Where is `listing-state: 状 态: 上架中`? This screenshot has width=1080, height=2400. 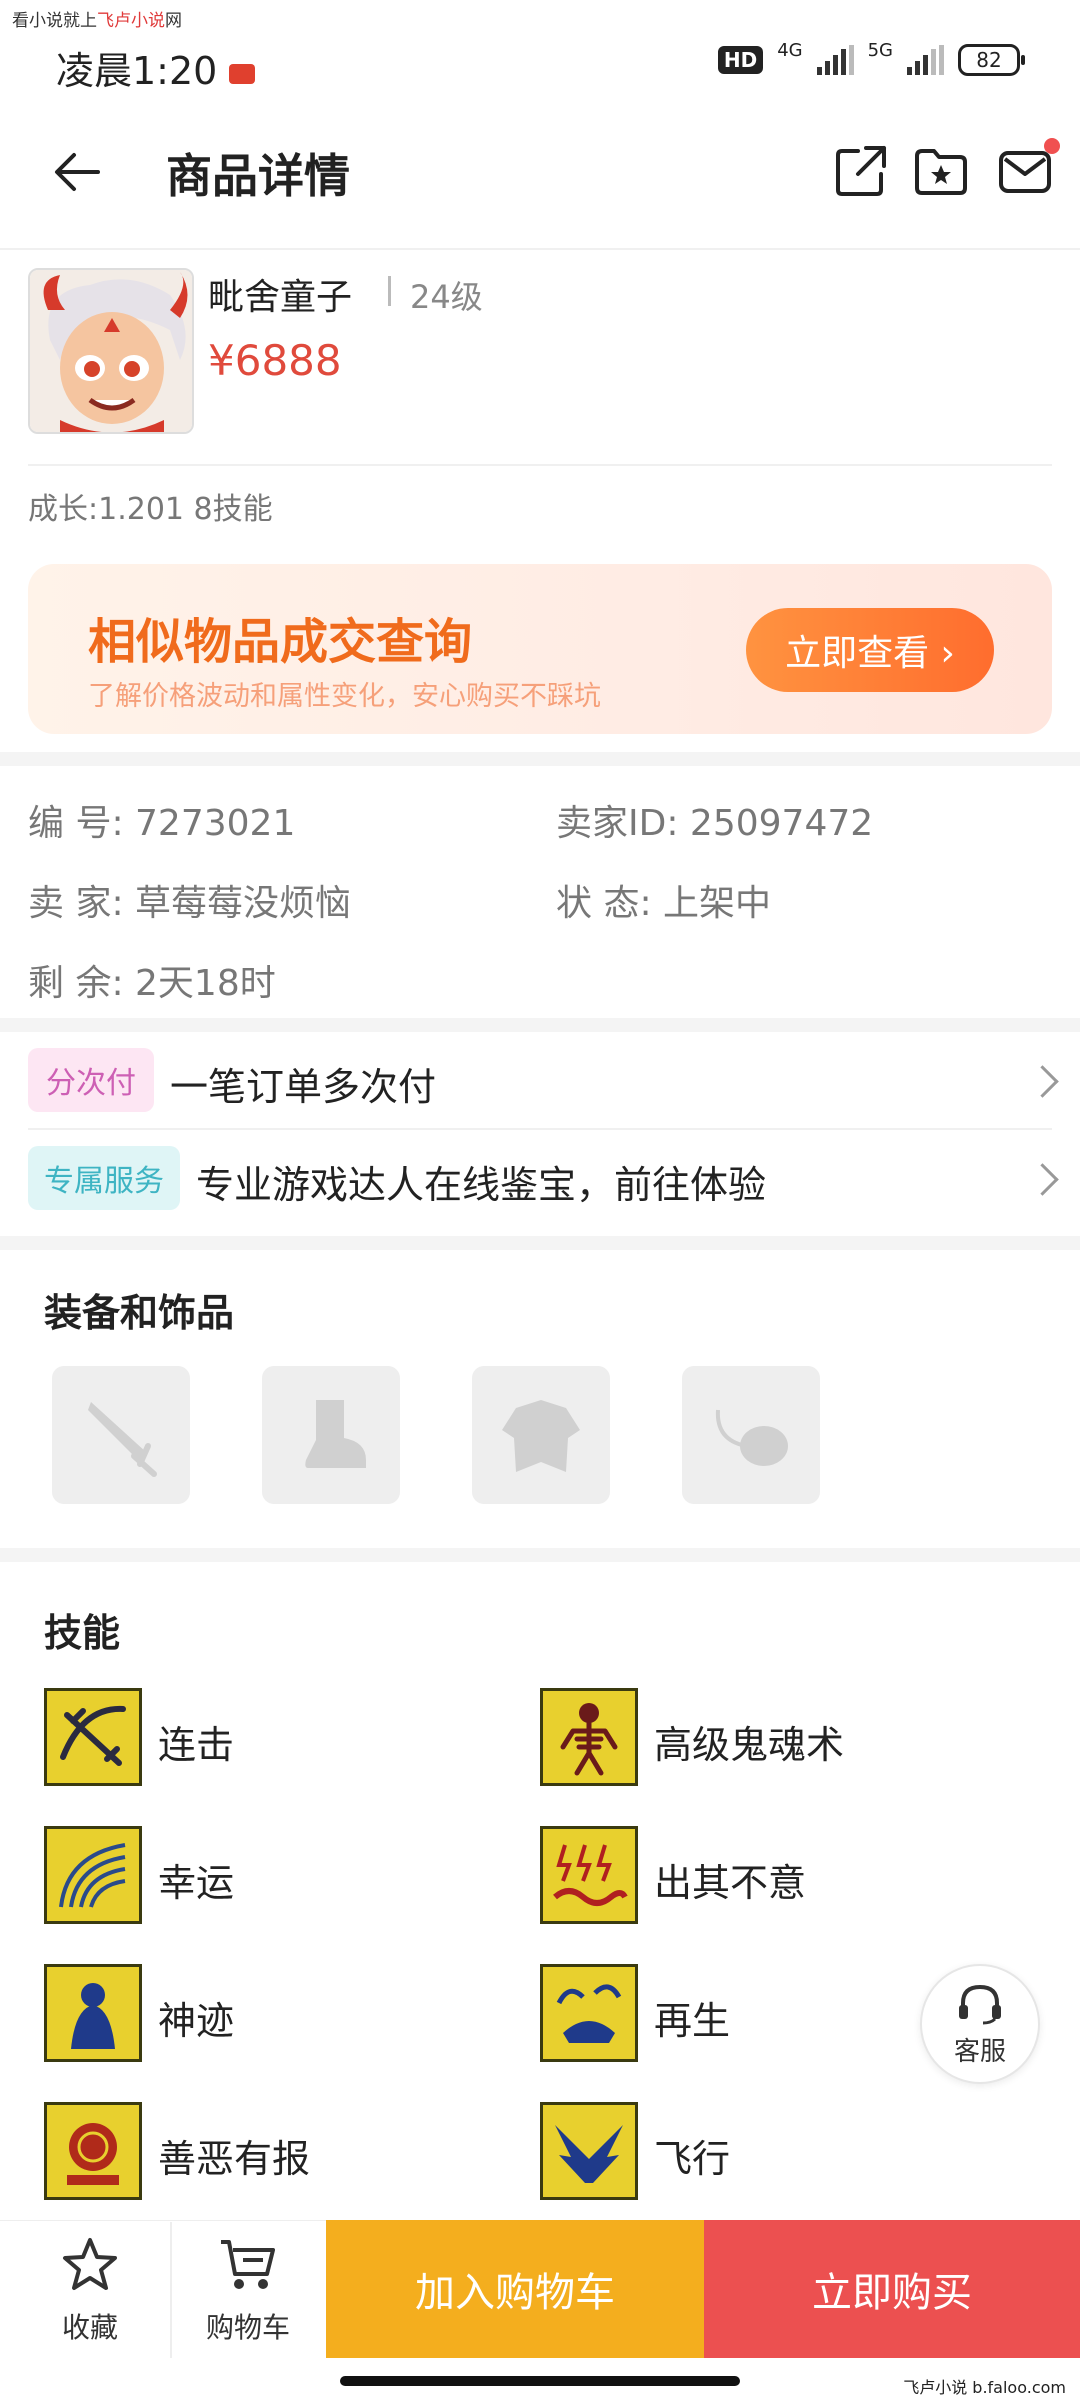
listing-state: 状 态: 上架中 is located at coordinates (664, 903).